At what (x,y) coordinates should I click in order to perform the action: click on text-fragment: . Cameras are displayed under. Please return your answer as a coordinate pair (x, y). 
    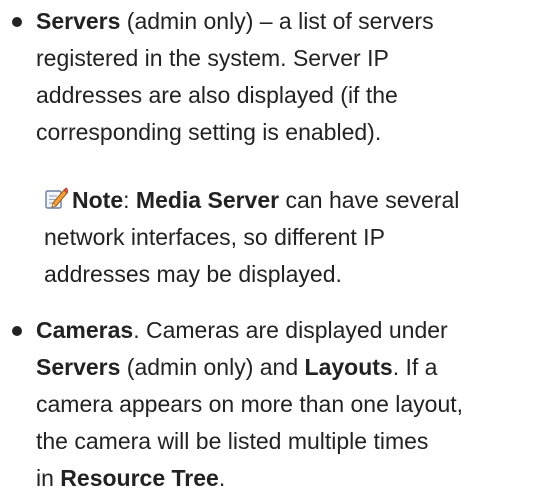
    Looking at the image, I should click on (290, 330).